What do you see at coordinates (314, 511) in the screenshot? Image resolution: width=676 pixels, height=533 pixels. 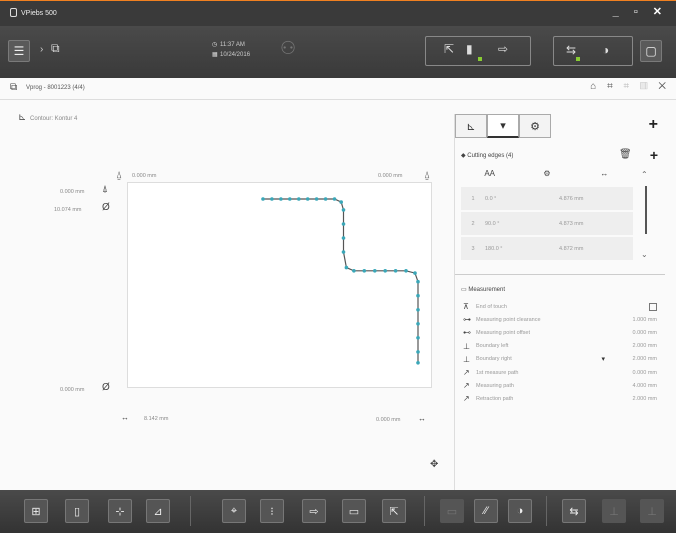 I see `probe-button: ⇨` at bounding box center [314, 511].